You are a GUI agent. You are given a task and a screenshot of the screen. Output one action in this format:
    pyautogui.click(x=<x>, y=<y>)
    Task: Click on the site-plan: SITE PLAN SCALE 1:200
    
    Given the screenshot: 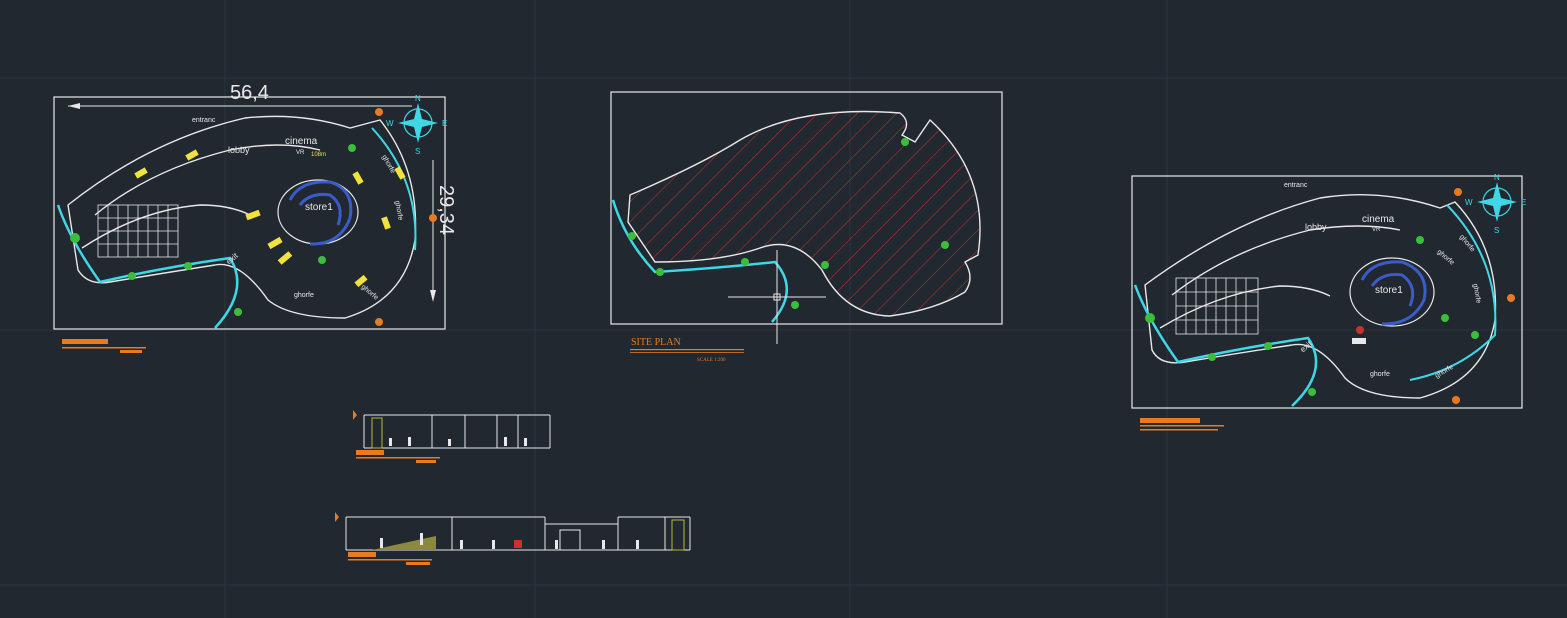 What is the action you would take?
    pyautogui.click(x=806, y=227)
    